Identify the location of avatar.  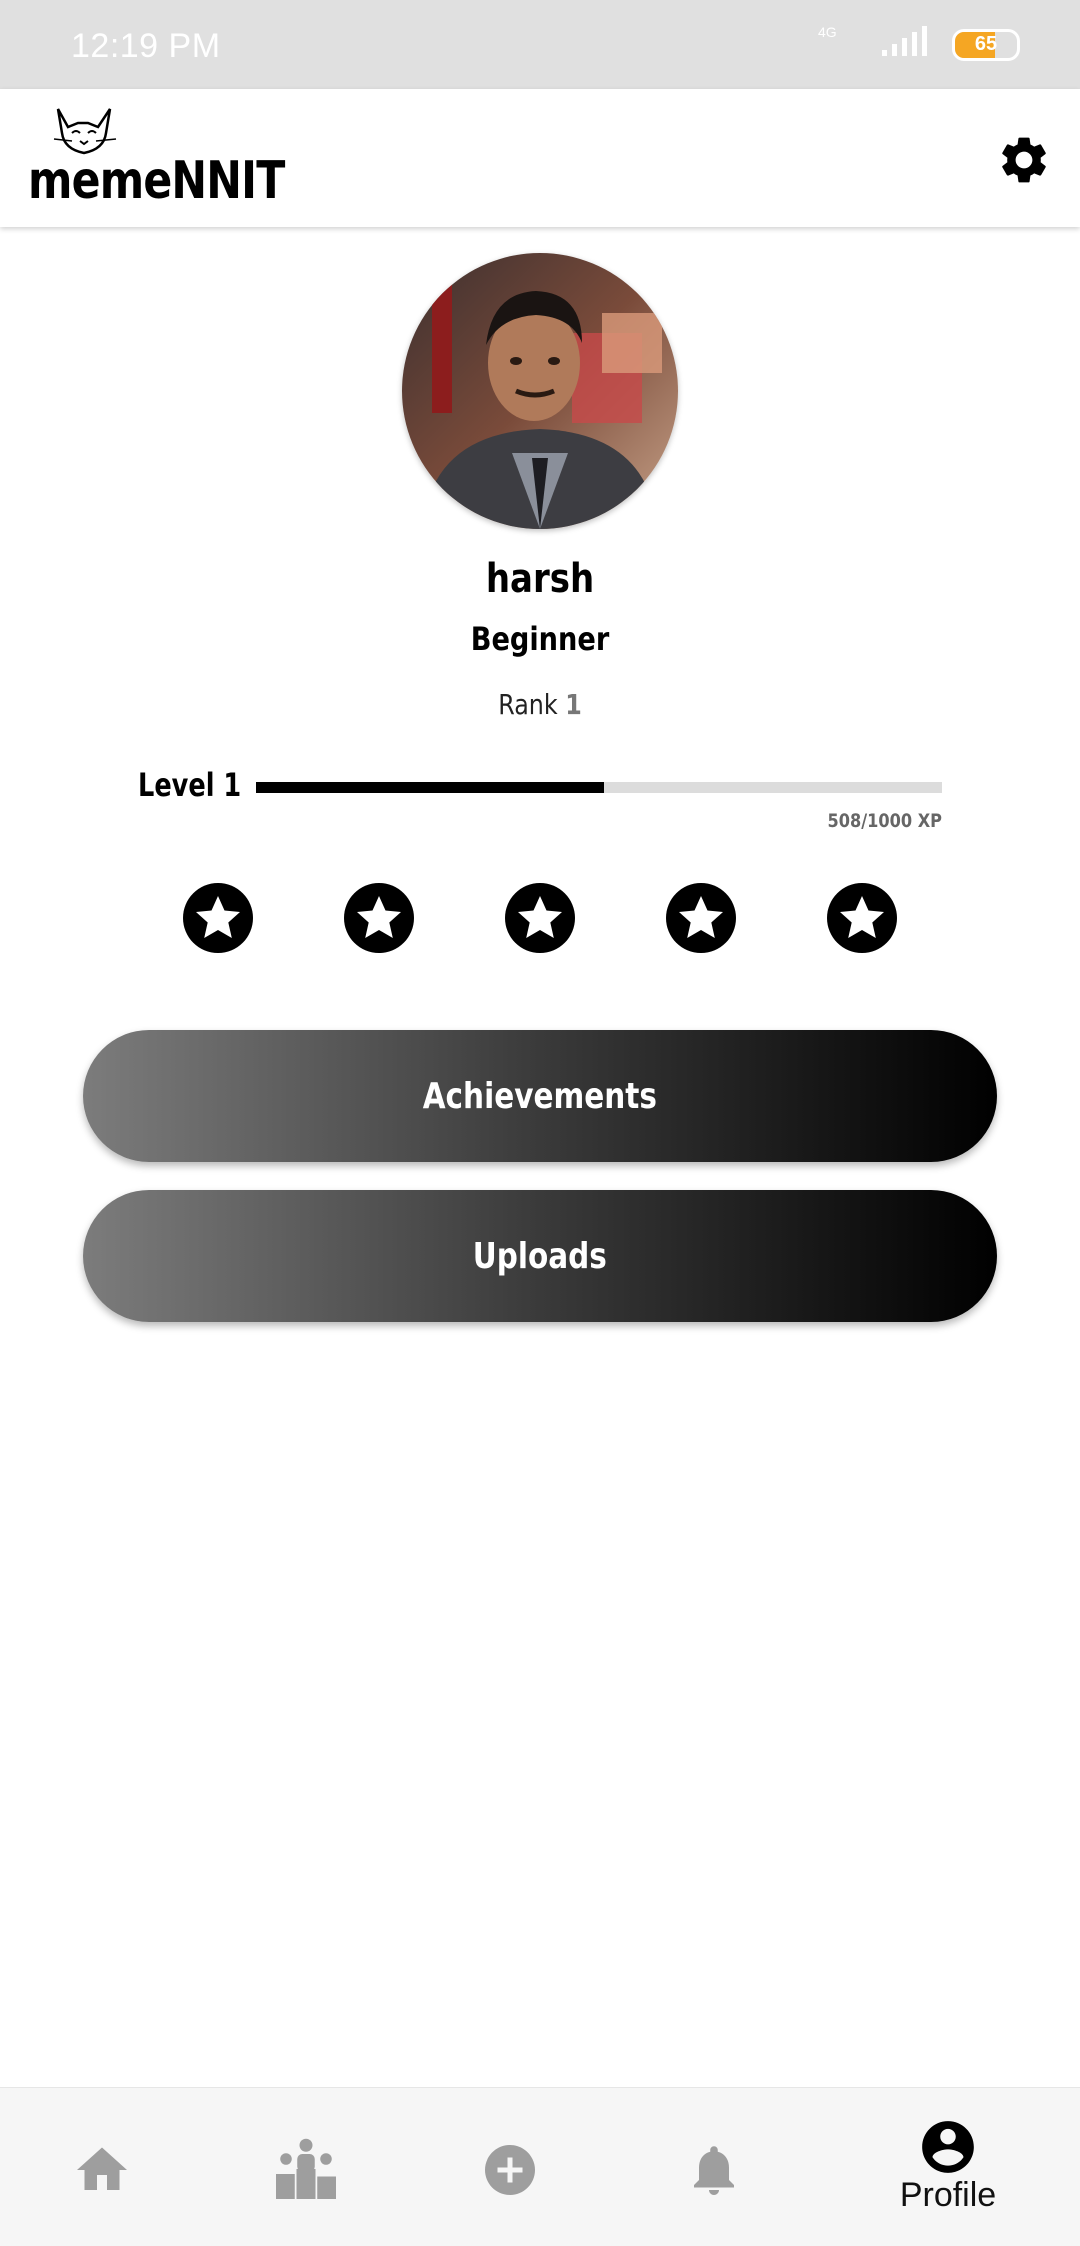
(540, 391).